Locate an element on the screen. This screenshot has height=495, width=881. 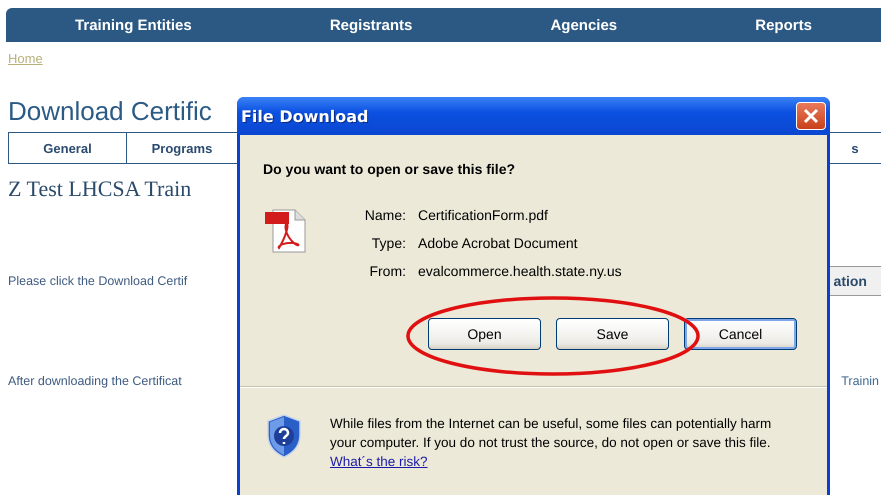
nav-link: Reports is located at coordinates (783, 25).